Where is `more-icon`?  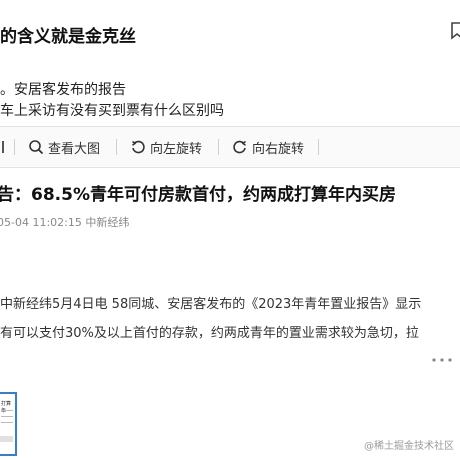
more-icon is located at coordinates (442, 360).